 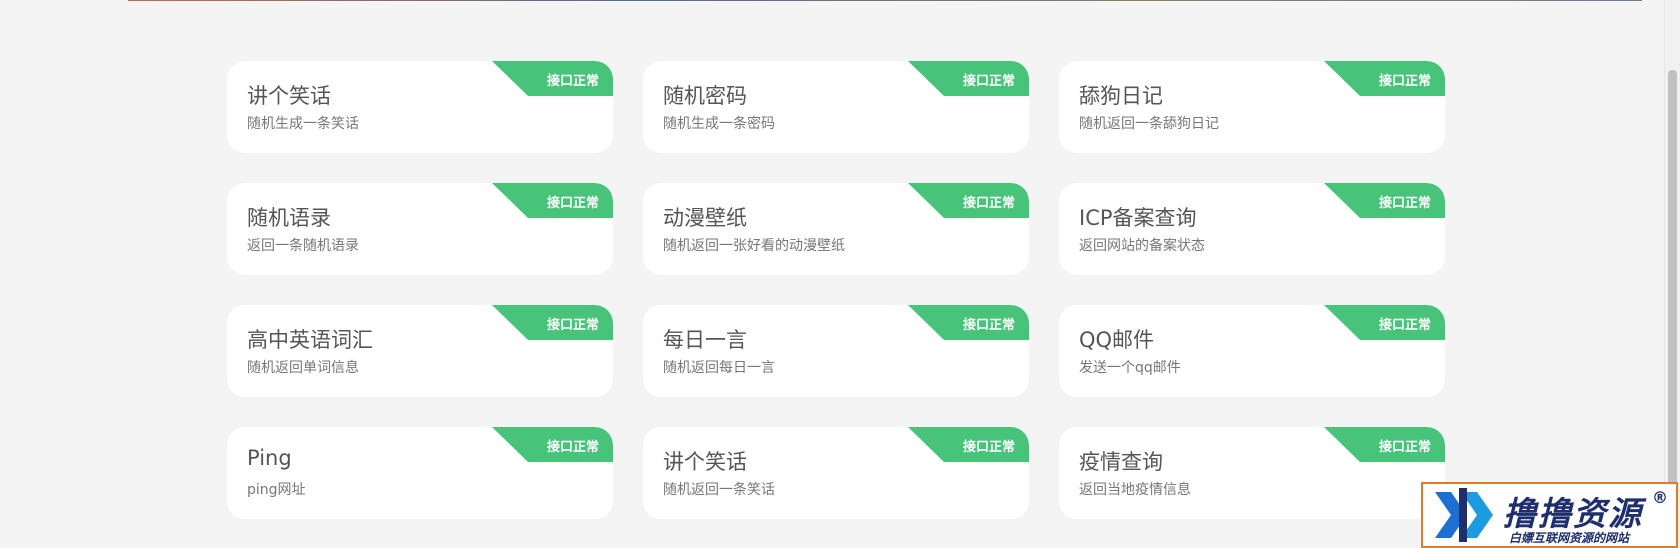 What do you see at coordinates (1121, 462) in the screenshot?
I see `api-card-title: 疫情查询` at bounding box center [1121, 462].